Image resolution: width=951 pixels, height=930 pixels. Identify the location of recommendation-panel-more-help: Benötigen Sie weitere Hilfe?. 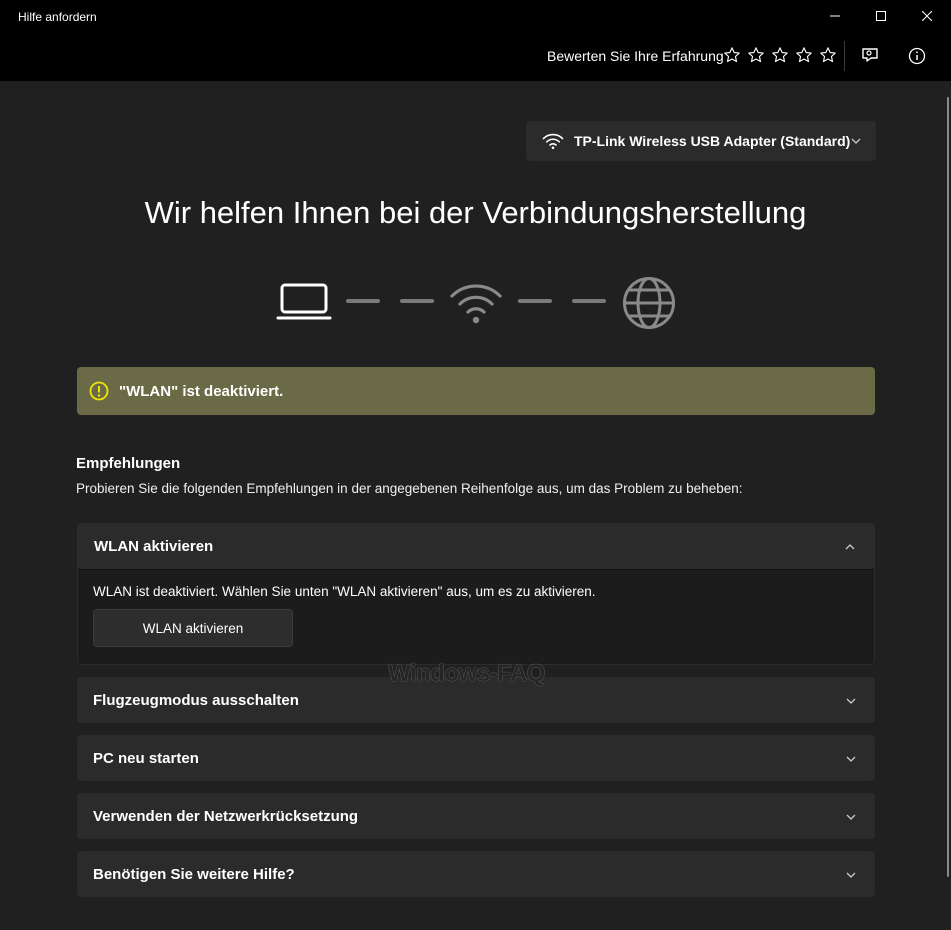
(476, 874).